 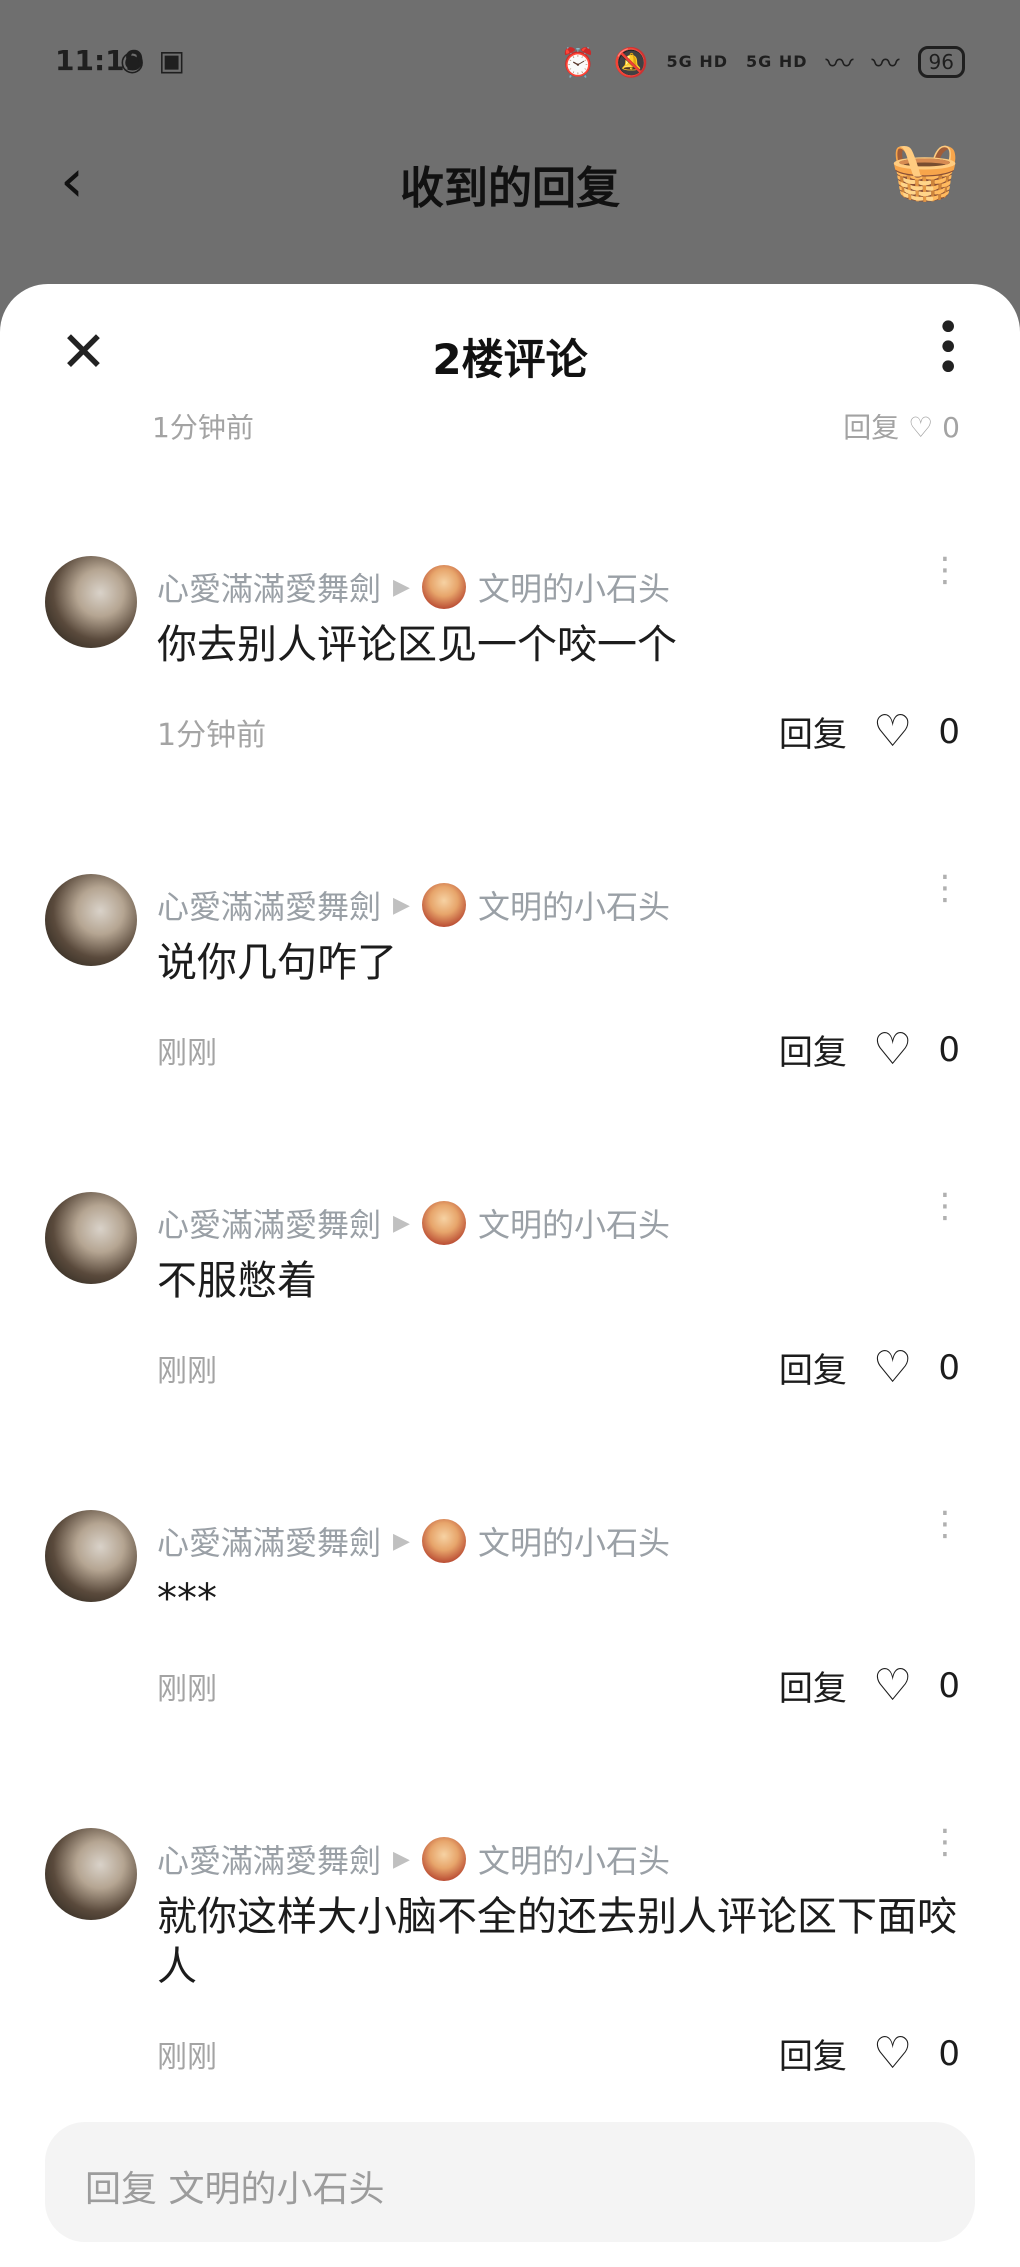 What do you see at coordinates (941, 62) in the screenshot?
I see `battery-indicator: 96` at bounding box center [941, 62].